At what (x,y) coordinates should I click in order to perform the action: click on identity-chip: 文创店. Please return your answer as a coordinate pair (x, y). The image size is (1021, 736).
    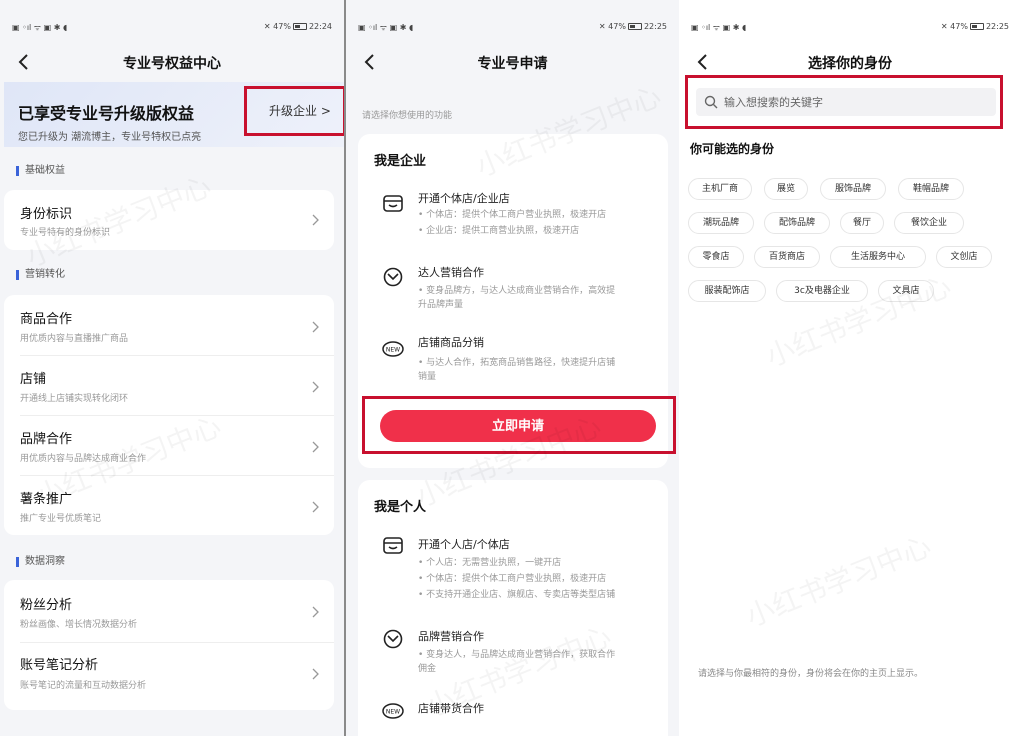
    Looking at the image, I should click on (964, 257).